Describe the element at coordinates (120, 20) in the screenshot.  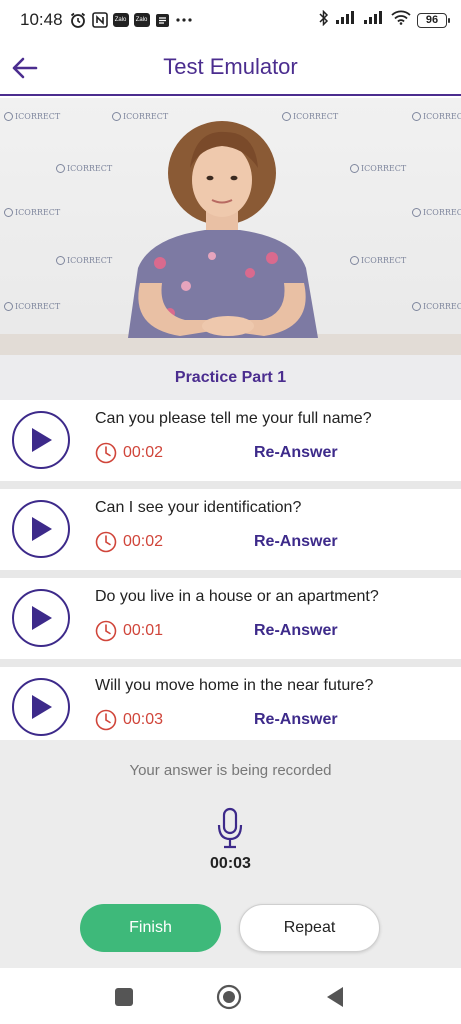
I see `zalo-icon: Zalo` at that location.